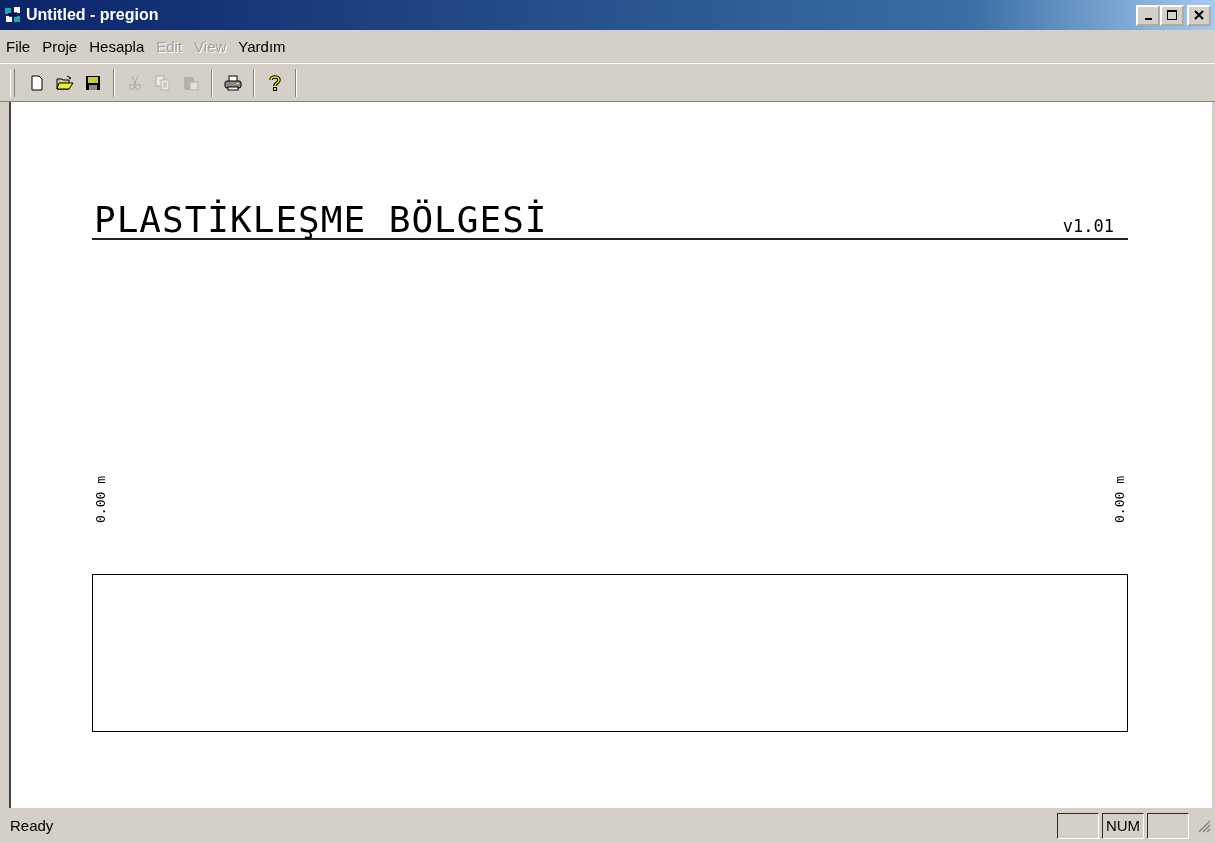 This screenshot has height=843, width=1215. I want to click on menu-item: File, so click(18, 46).